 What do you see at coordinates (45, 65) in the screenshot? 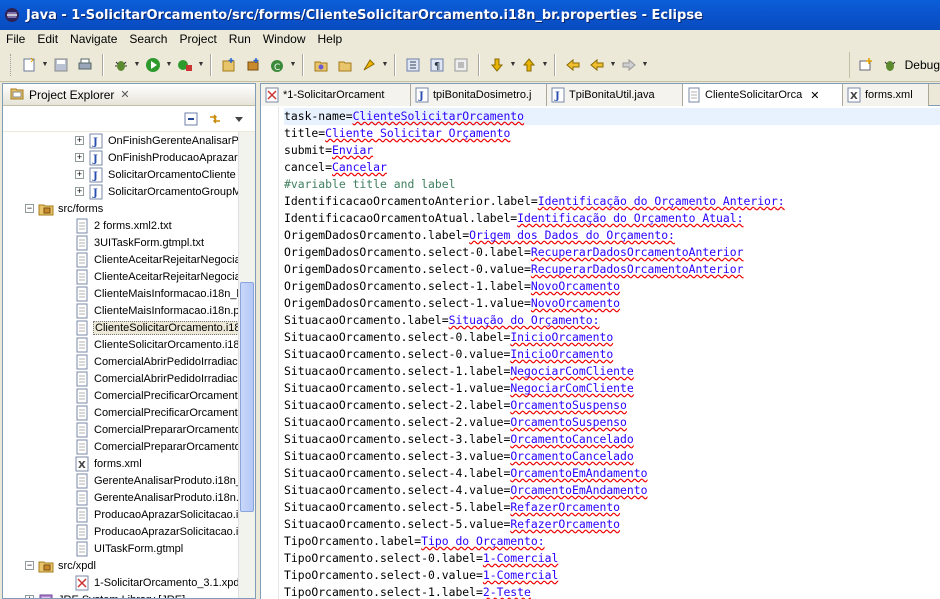
I see `new-dropdown-icon: ▼` at bounding box center [45, 65].